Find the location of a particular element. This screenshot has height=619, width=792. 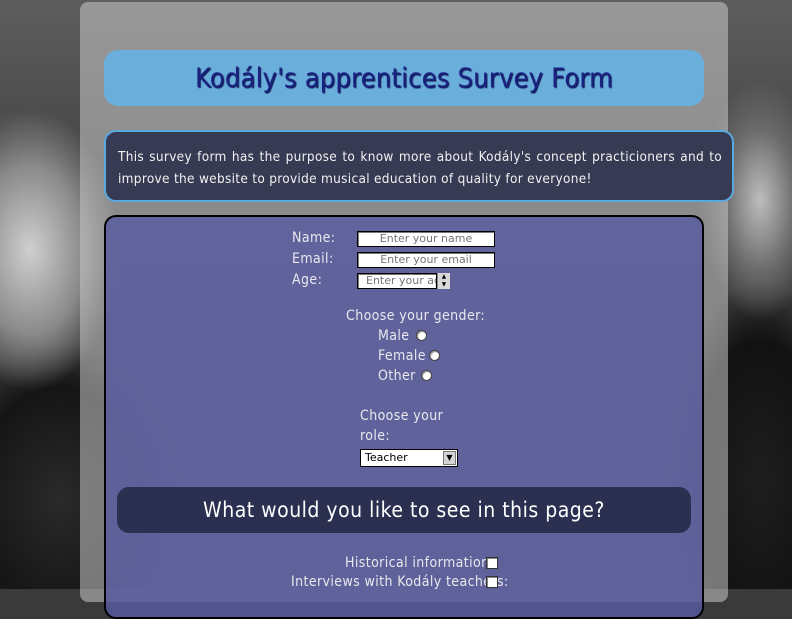

question-heading: What would you like to see in this page? is located at coordinates (404, 510).